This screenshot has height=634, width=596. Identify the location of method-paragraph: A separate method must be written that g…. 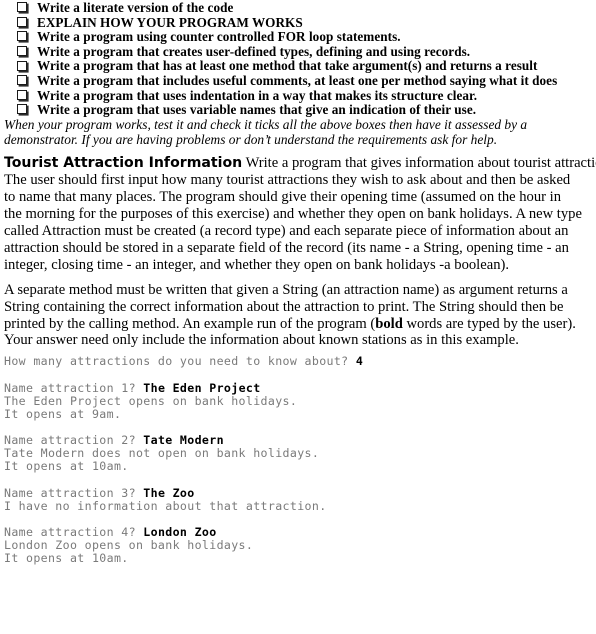
(298, 316).